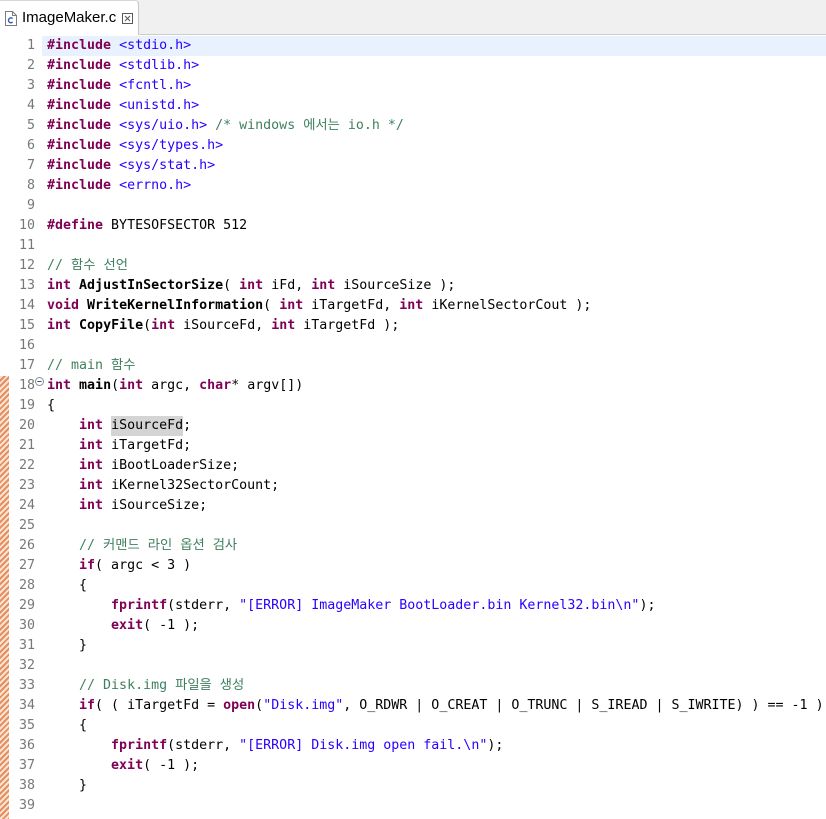  What do you see at coordinates (155, 45) in the screenshot?
I see `include-path: <stdio.h>` at bounding box center [155, 45].